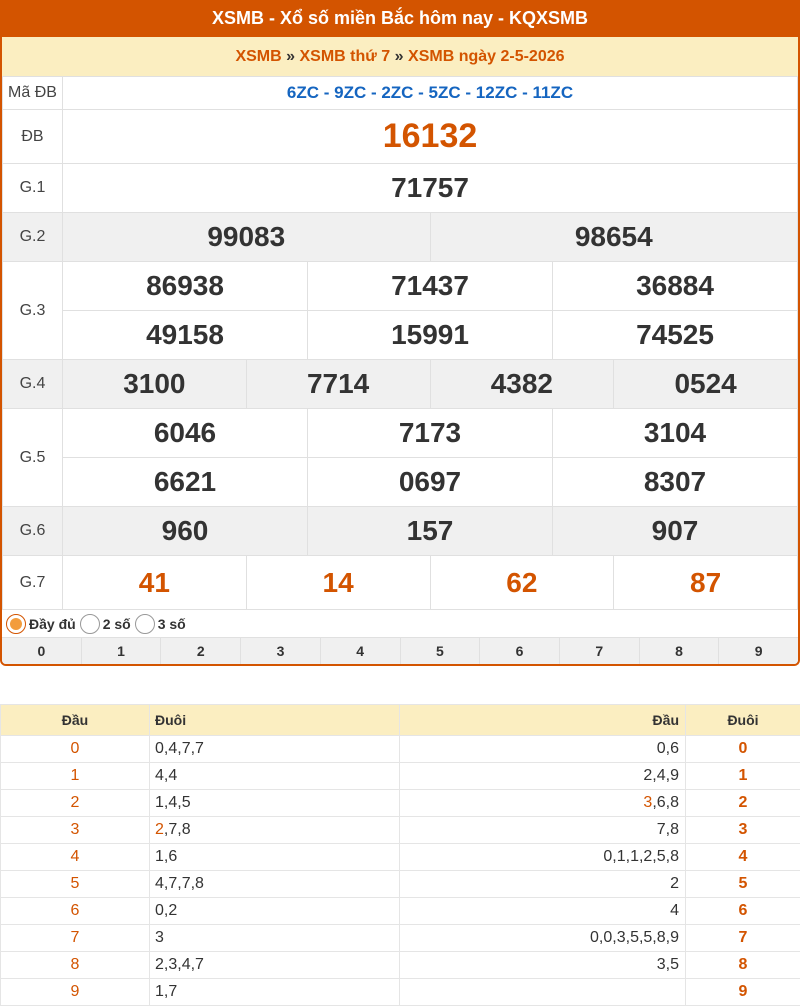  I want to click on g4-number: 0524, so click(705, 384).